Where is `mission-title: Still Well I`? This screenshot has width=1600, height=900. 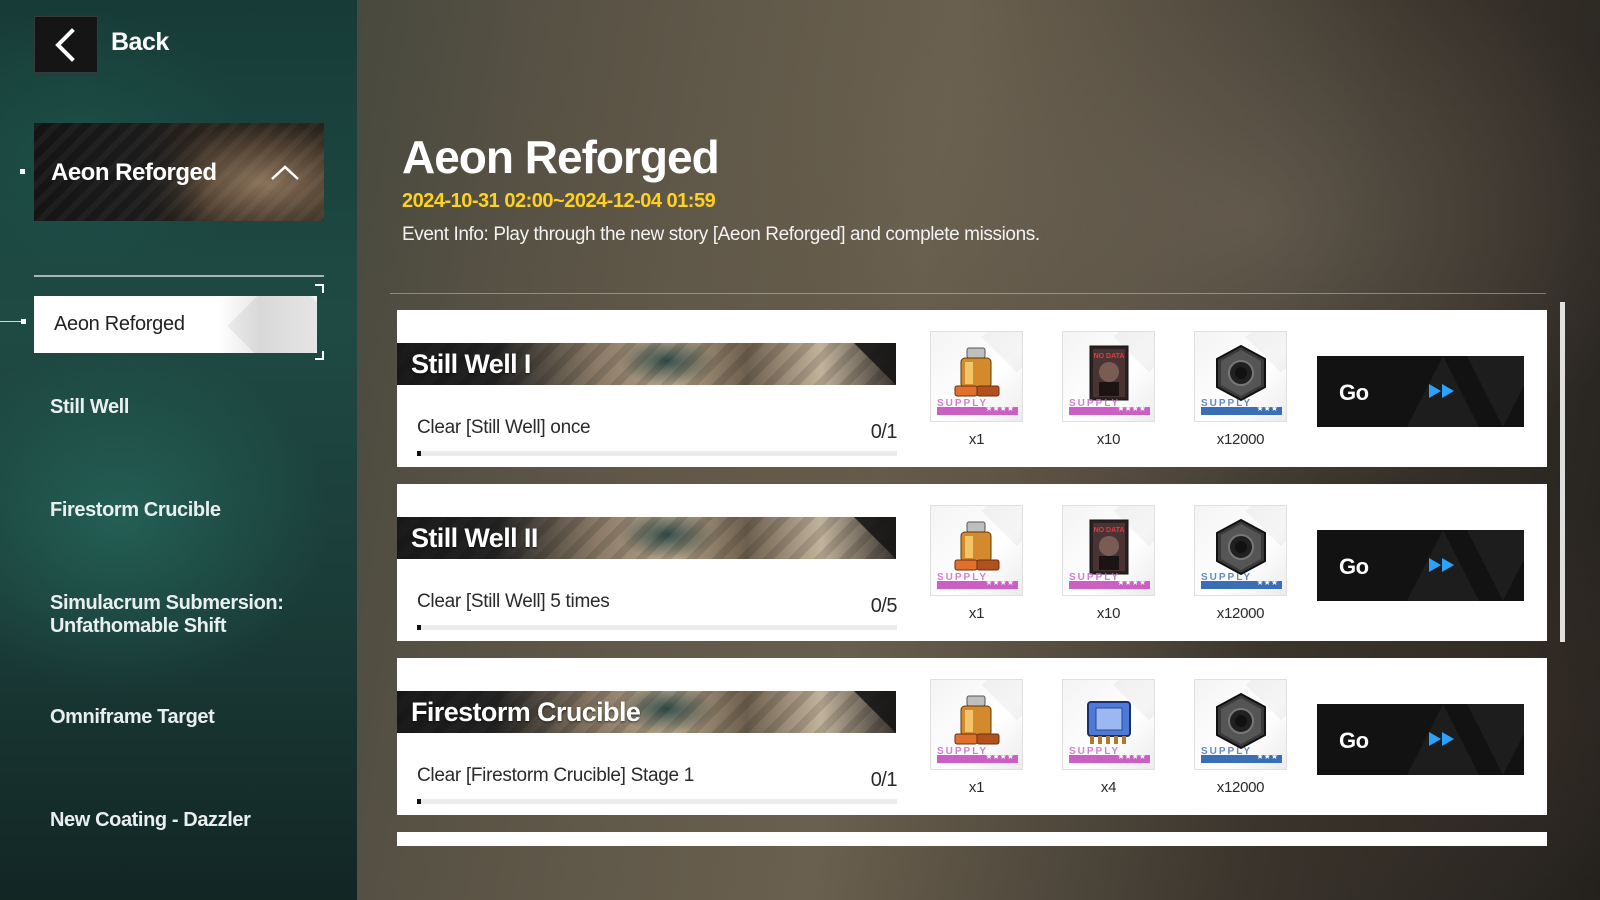
mission-title: Still Well I is located at coordinates (471, 364).